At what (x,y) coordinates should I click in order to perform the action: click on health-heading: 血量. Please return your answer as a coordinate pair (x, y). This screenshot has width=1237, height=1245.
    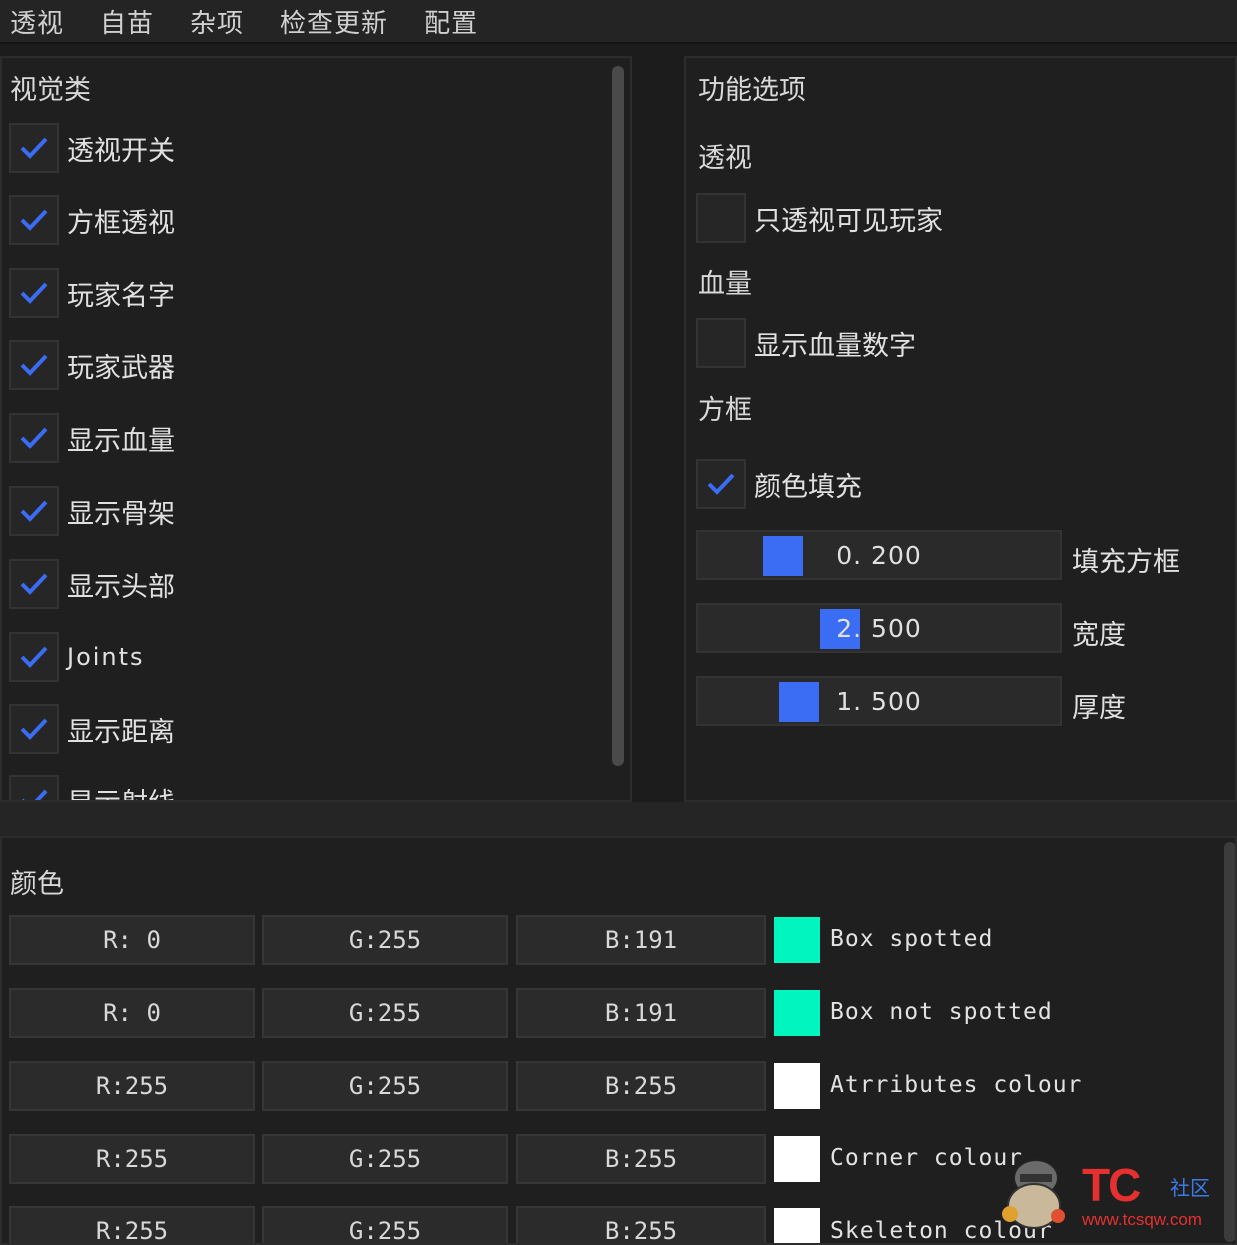
    Looking at the image, I should click on (725, 284).